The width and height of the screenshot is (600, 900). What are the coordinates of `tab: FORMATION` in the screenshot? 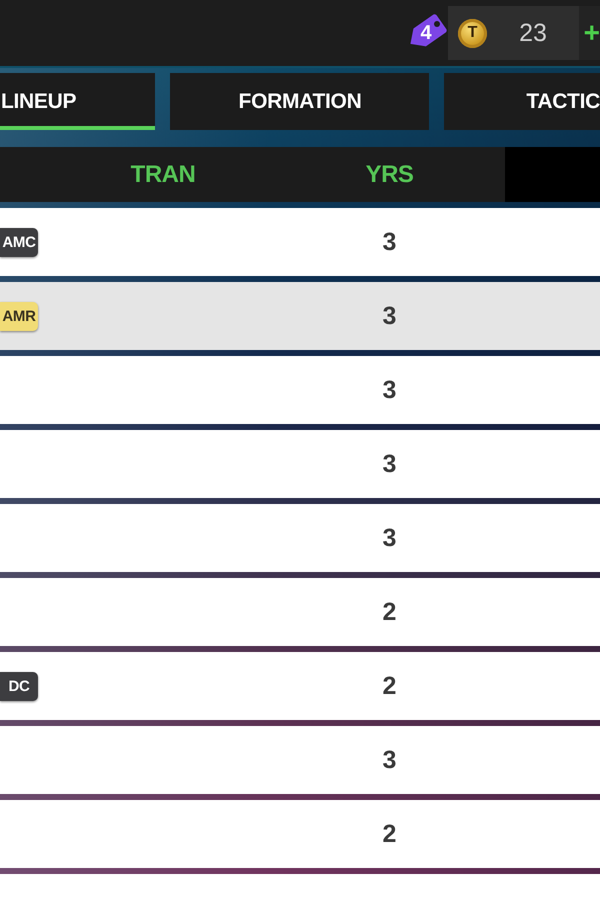 It's located at (299, 101).